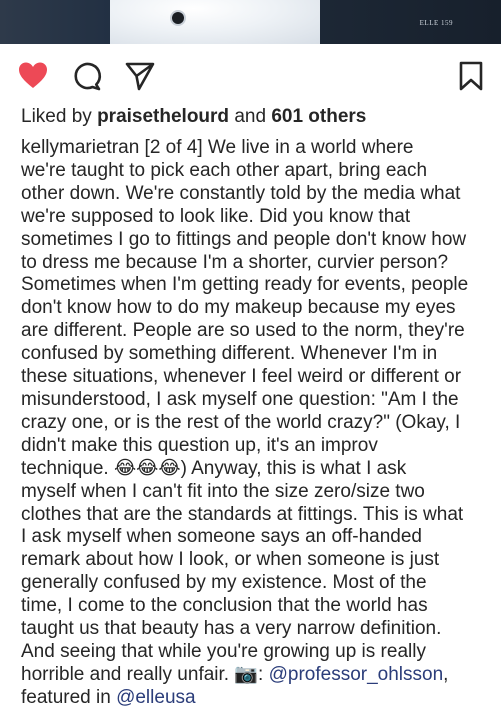 This screenshot has width=501, height=710. Describe the element at coordinates (80, 147) in the screenshot. I see `caption-username: kellymarietran` at that location.